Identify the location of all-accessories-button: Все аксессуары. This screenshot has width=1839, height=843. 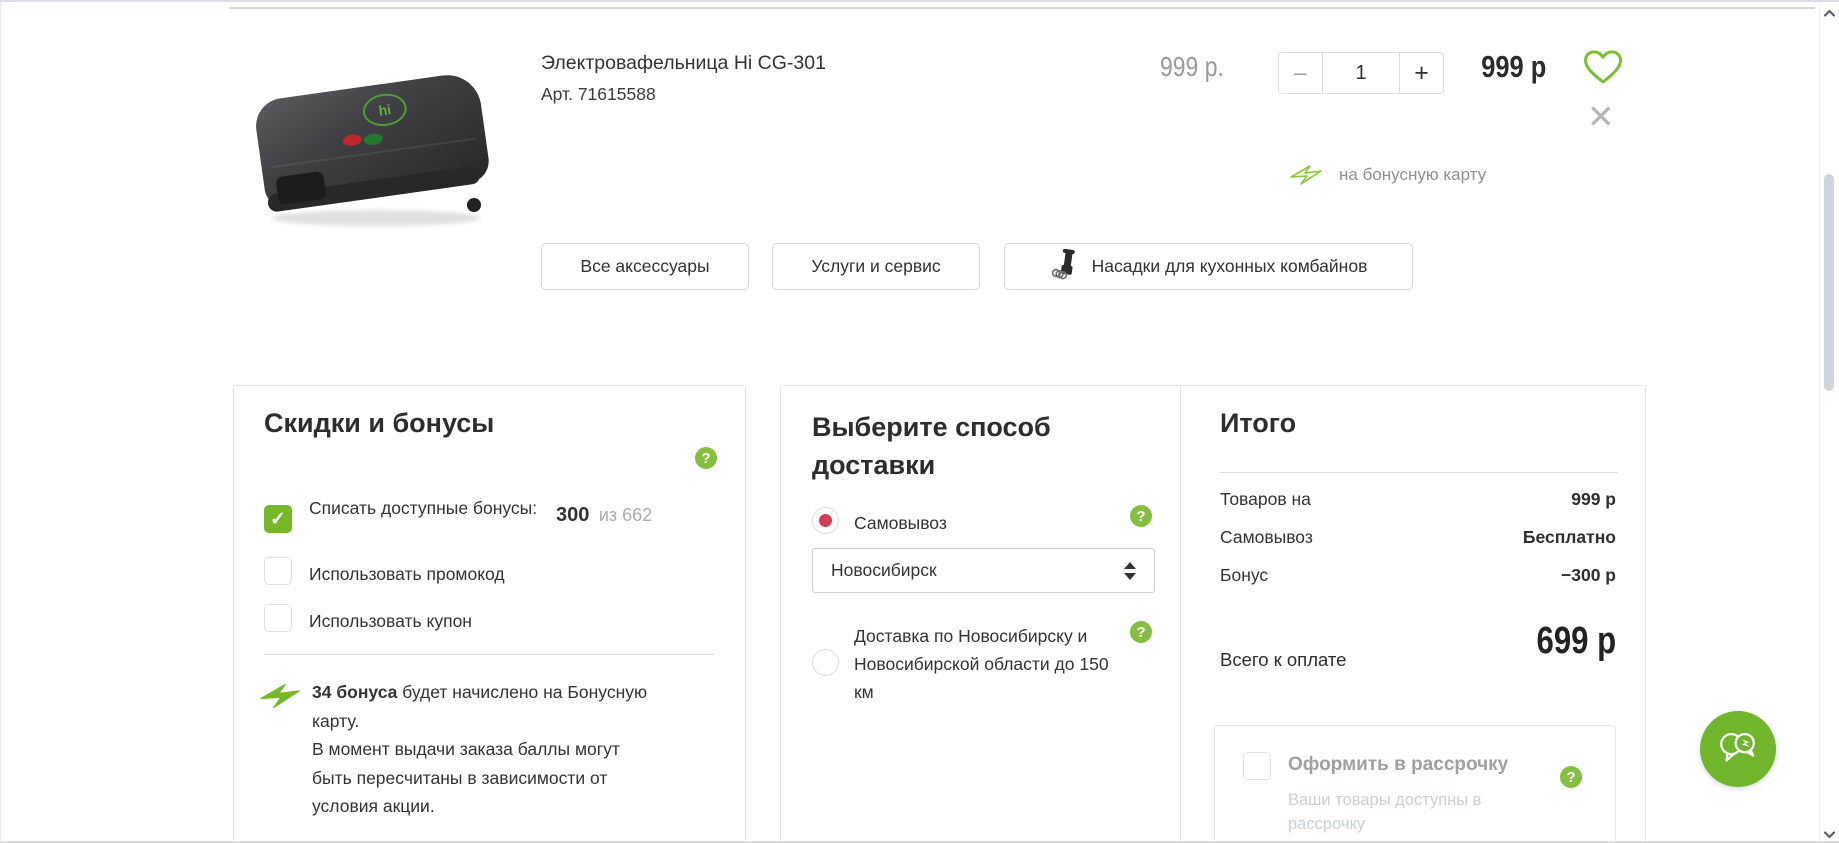
(645, 266).